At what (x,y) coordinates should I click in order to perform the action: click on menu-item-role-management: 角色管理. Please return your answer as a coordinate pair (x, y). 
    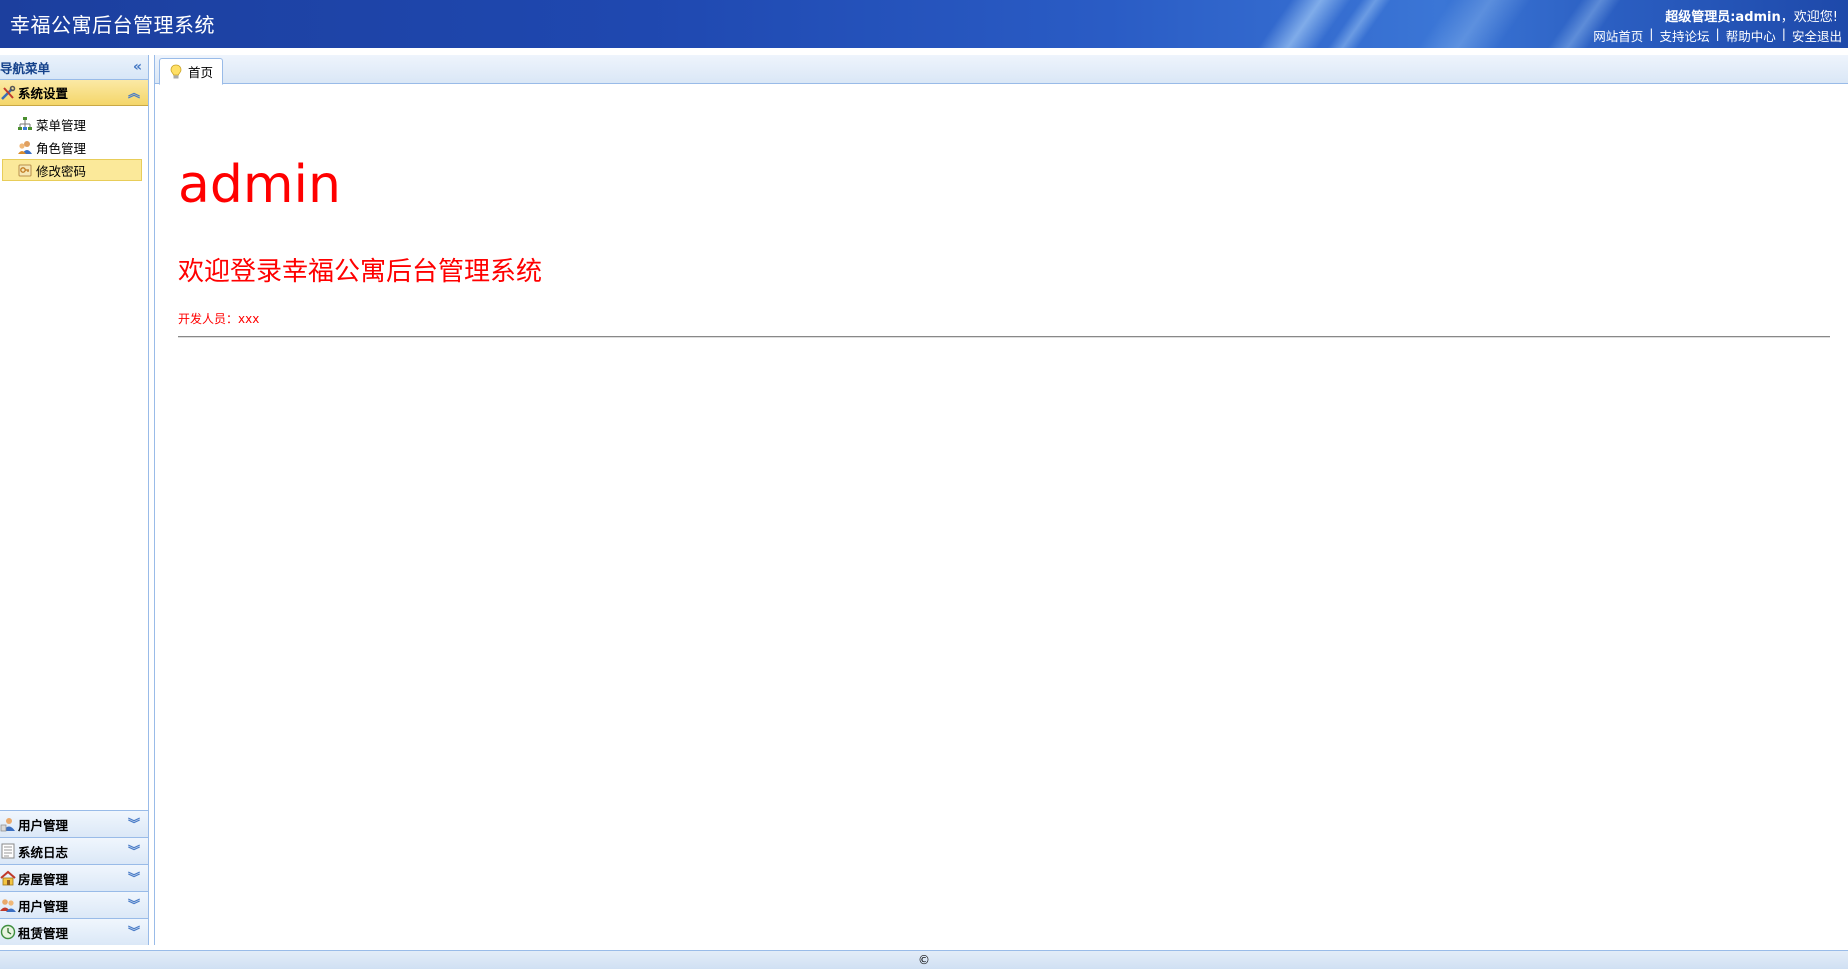
    Looking at the image, I should click on (72, 147).